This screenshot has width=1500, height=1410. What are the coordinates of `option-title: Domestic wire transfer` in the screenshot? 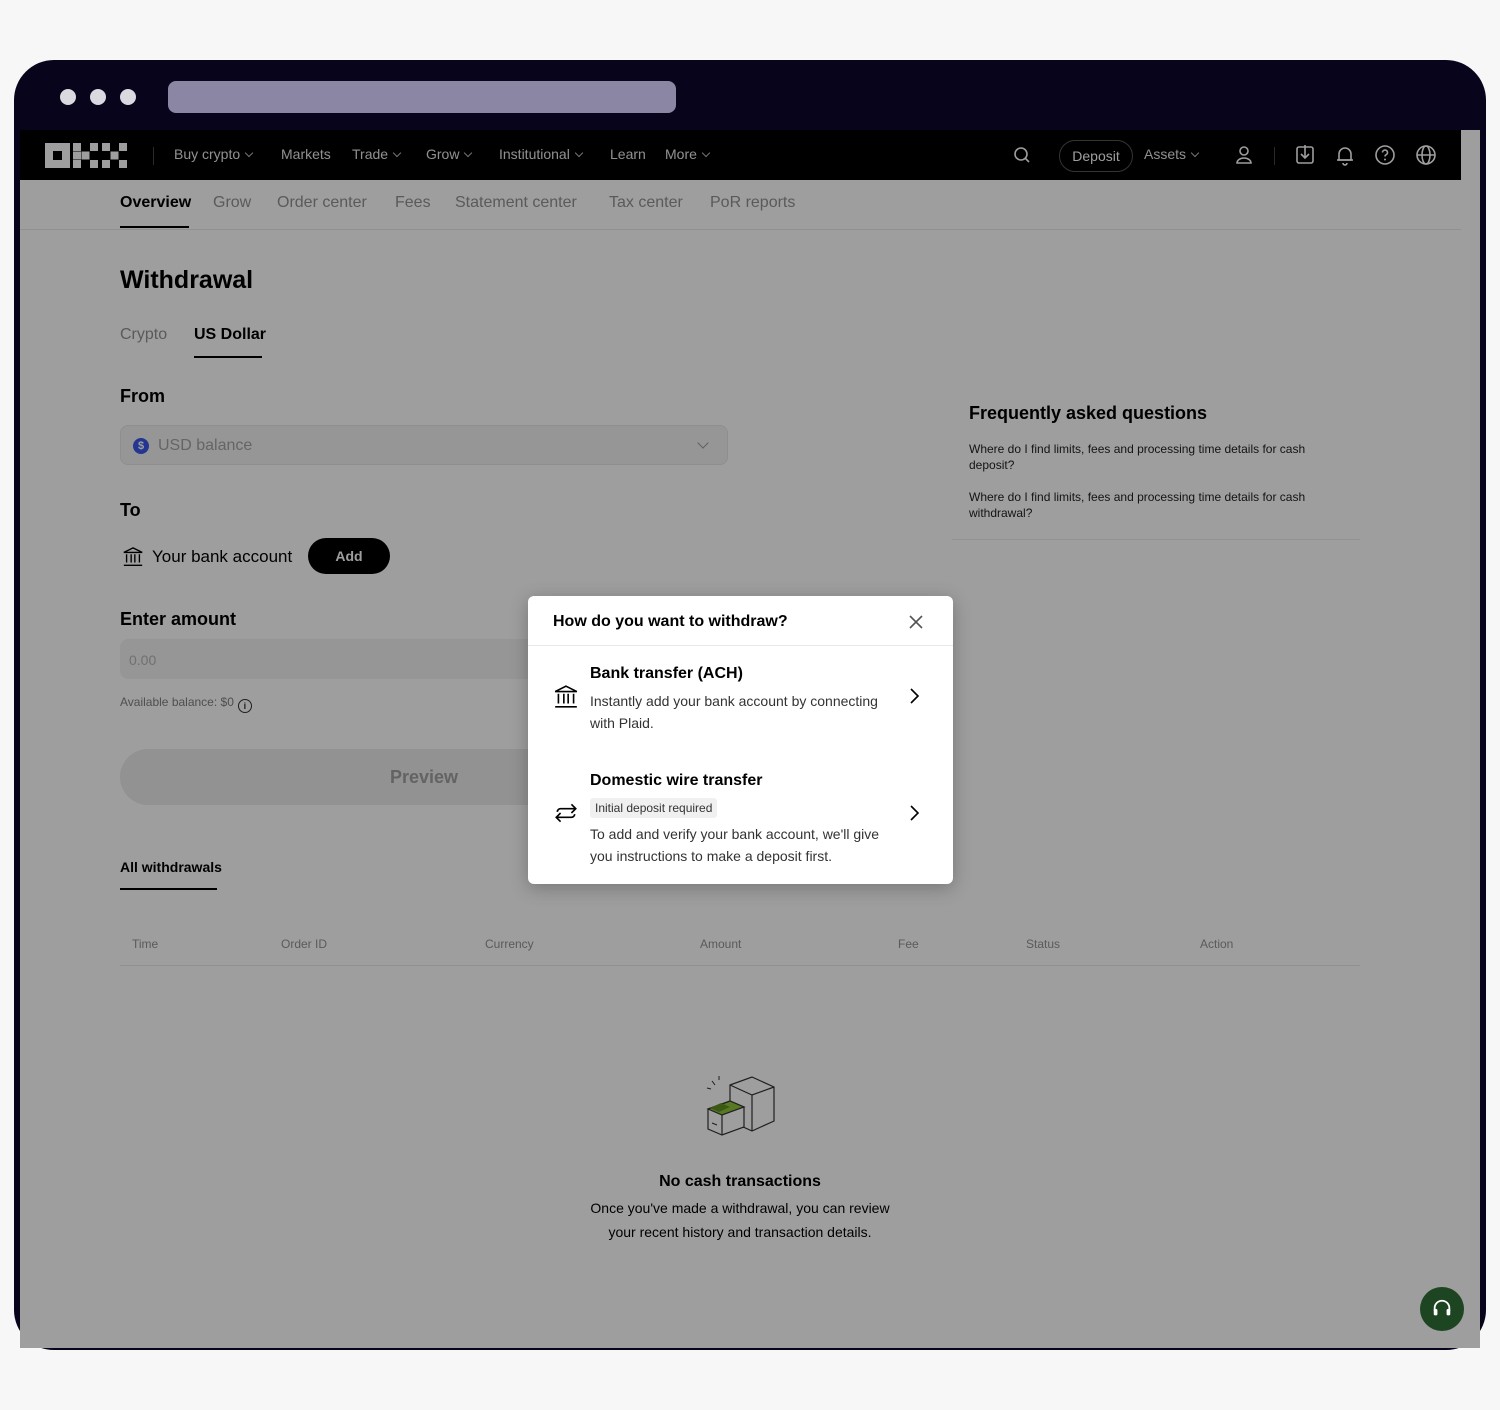 It's located at (676, 780).